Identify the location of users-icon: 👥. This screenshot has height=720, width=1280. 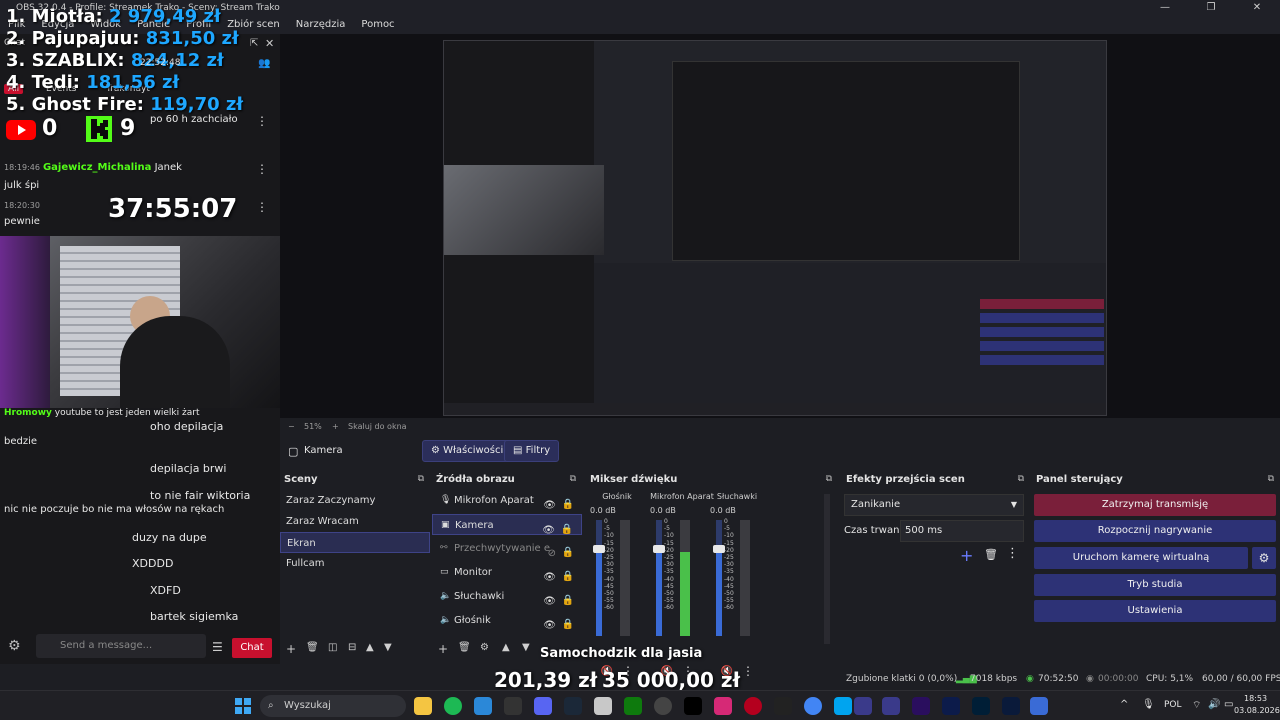
(264, 63).